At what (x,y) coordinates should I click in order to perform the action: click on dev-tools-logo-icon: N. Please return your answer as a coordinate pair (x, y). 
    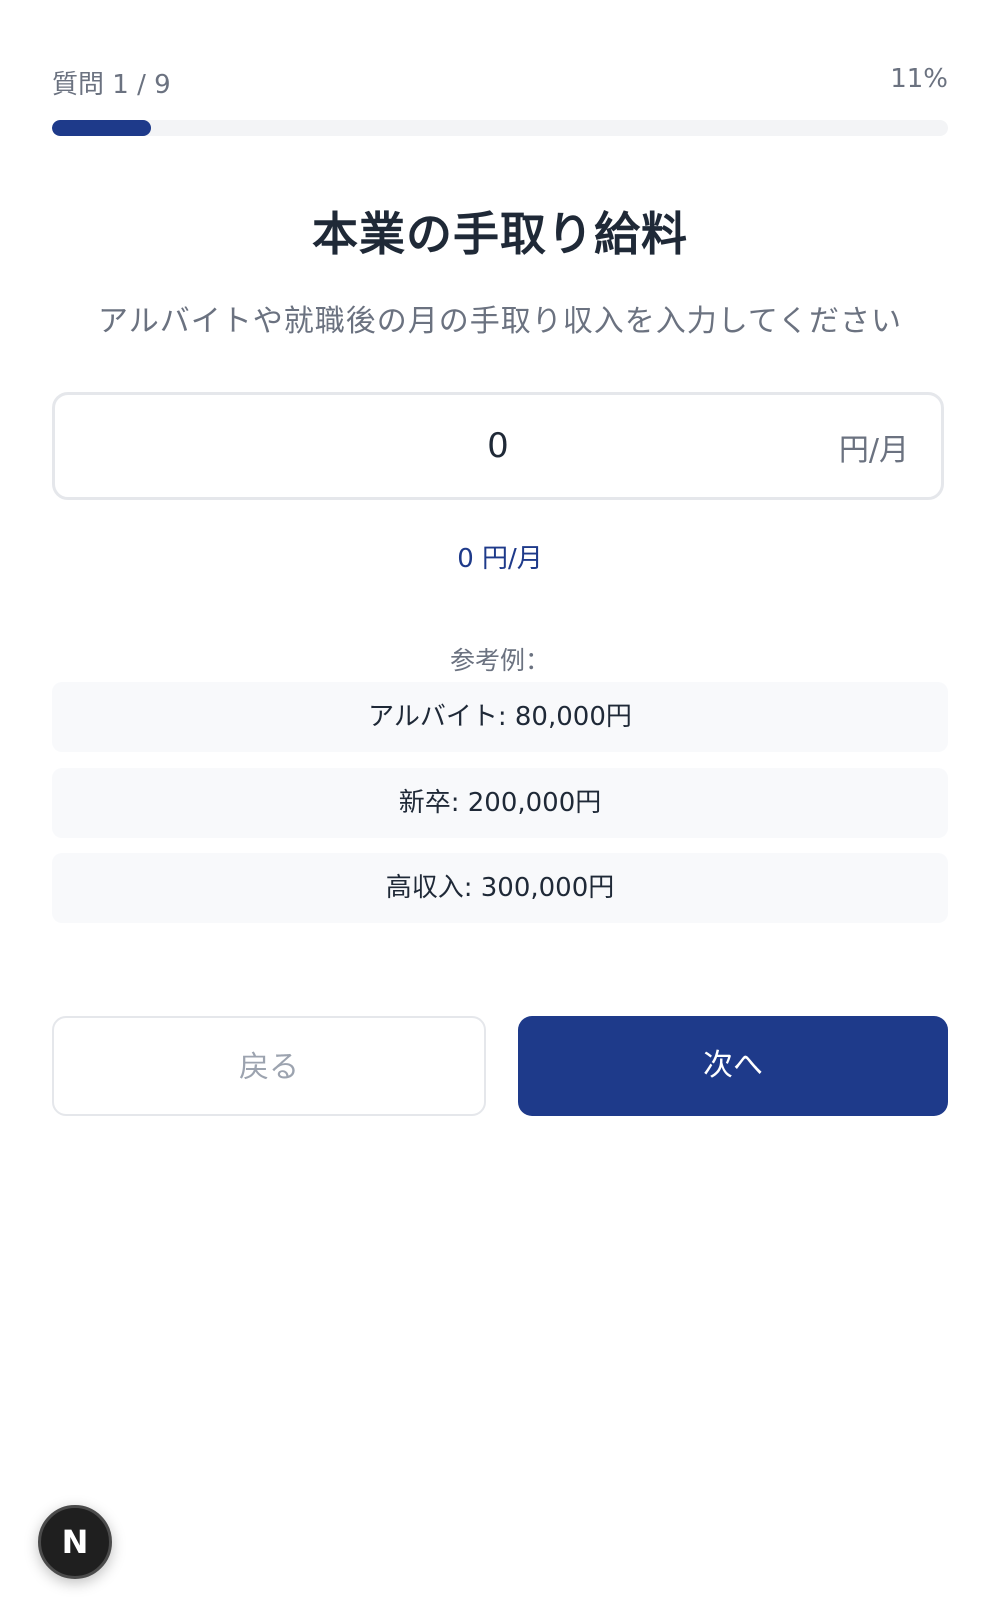
    Looking at the image, I should click on (75, 1542).